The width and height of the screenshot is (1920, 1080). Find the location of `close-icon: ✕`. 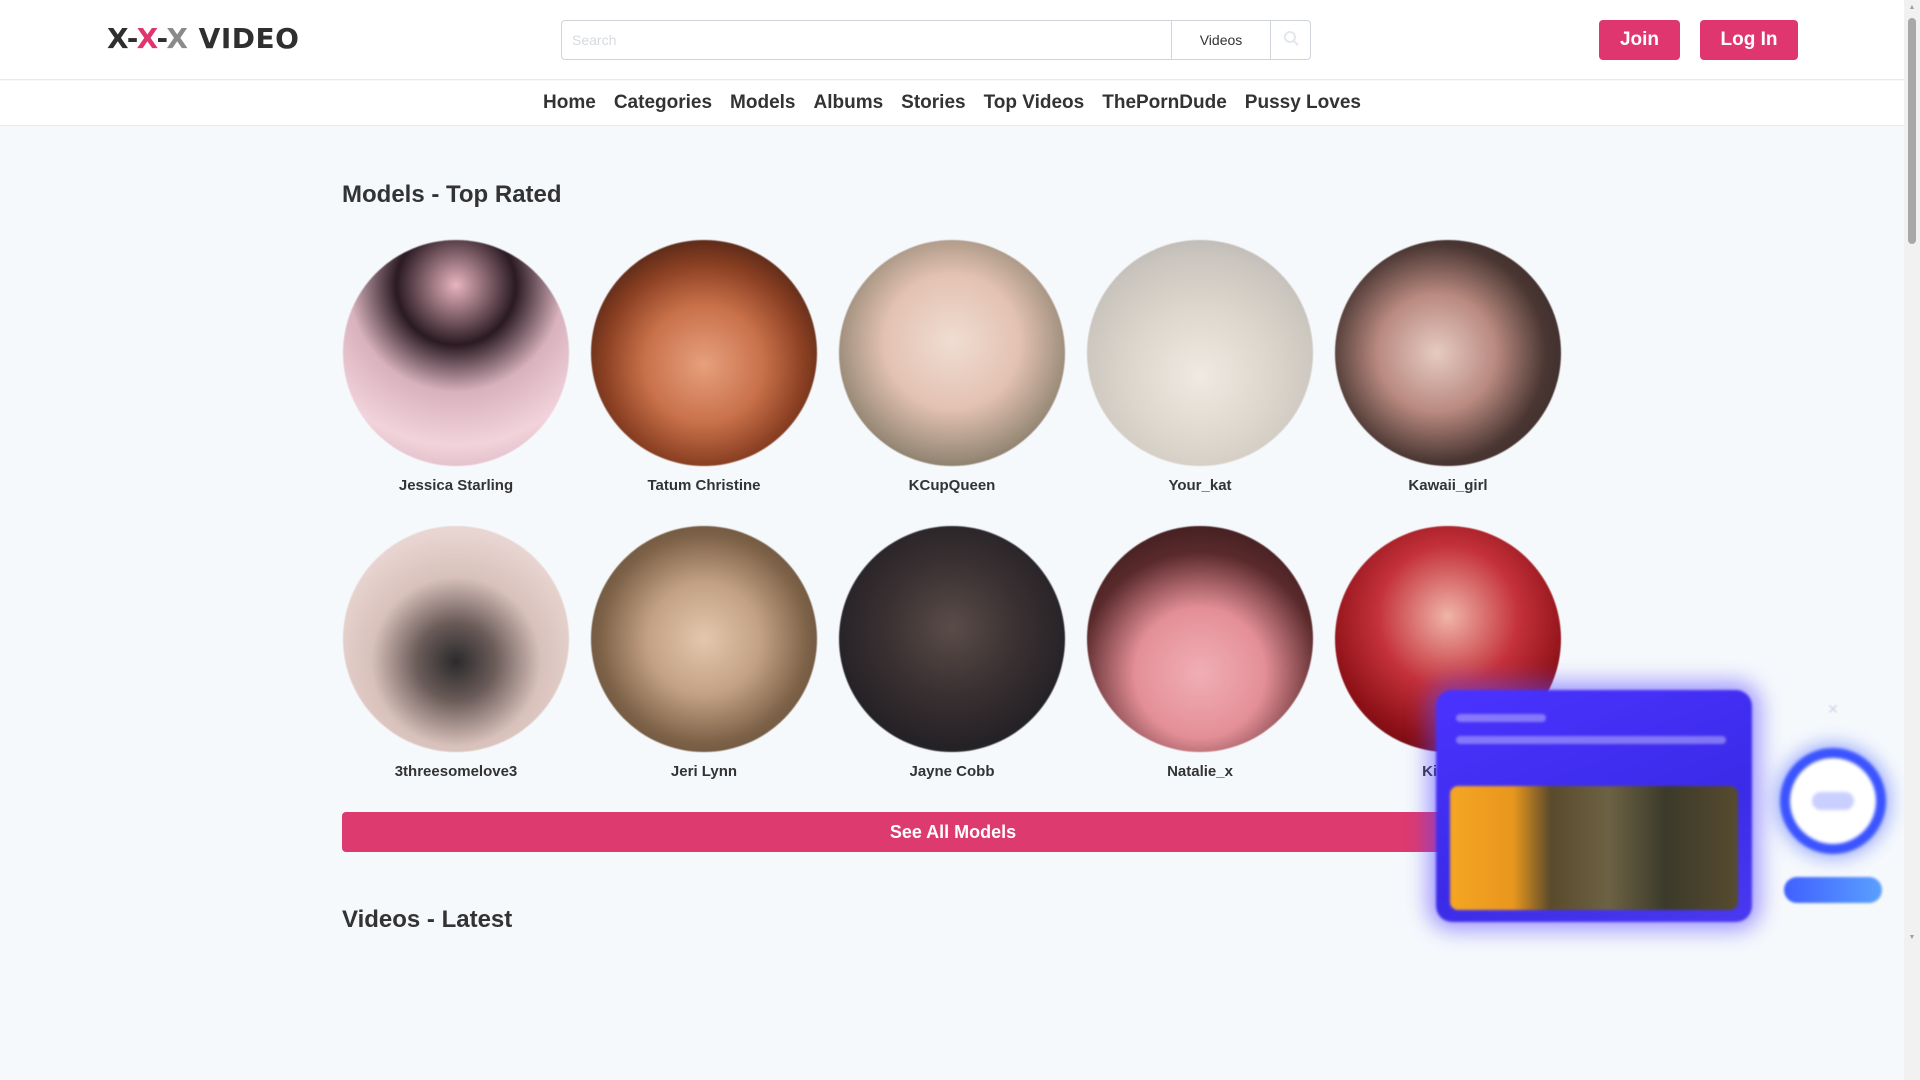

close-icon: ✕ is located at coordinates (1833, 709).